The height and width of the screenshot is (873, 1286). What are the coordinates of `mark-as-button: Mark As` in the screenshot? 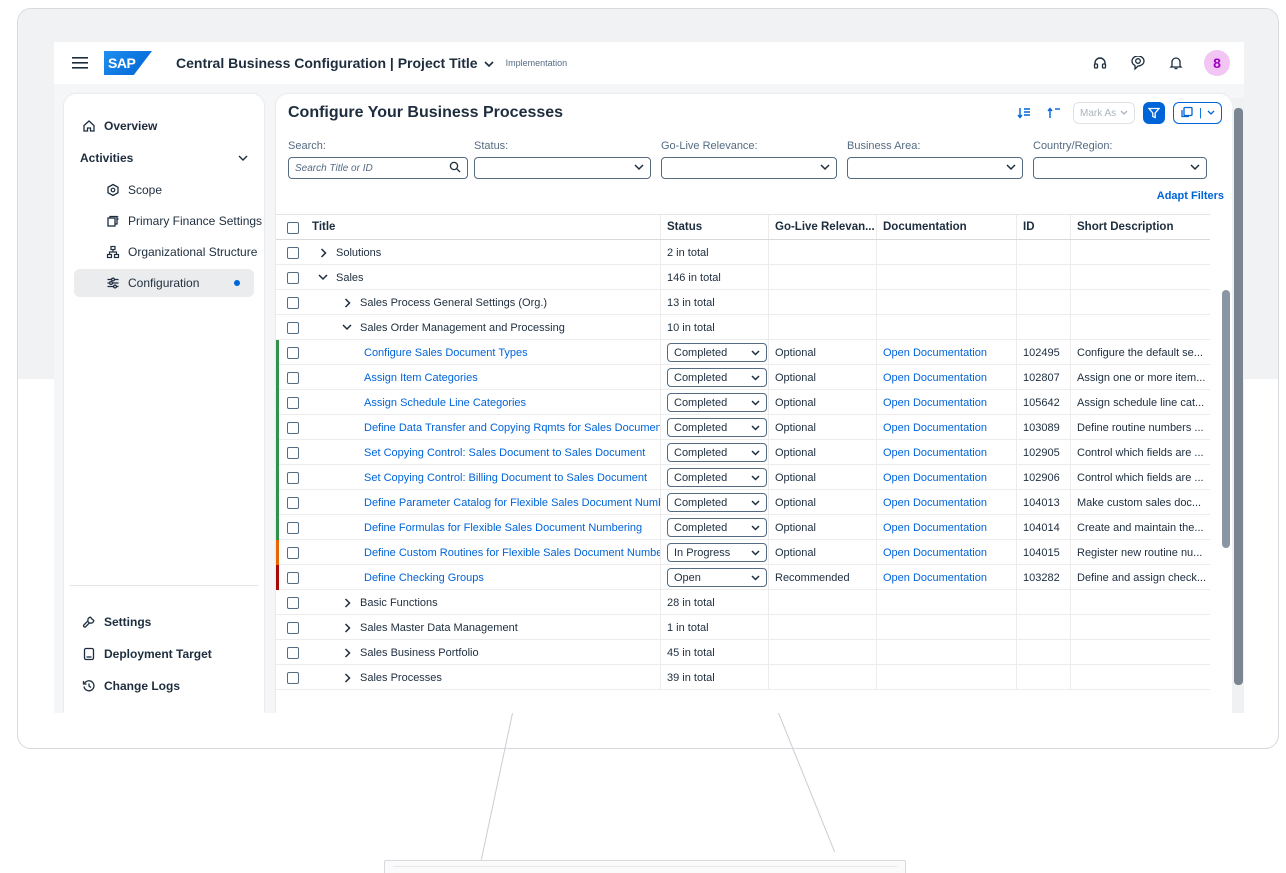 It's located at (1104, 113).